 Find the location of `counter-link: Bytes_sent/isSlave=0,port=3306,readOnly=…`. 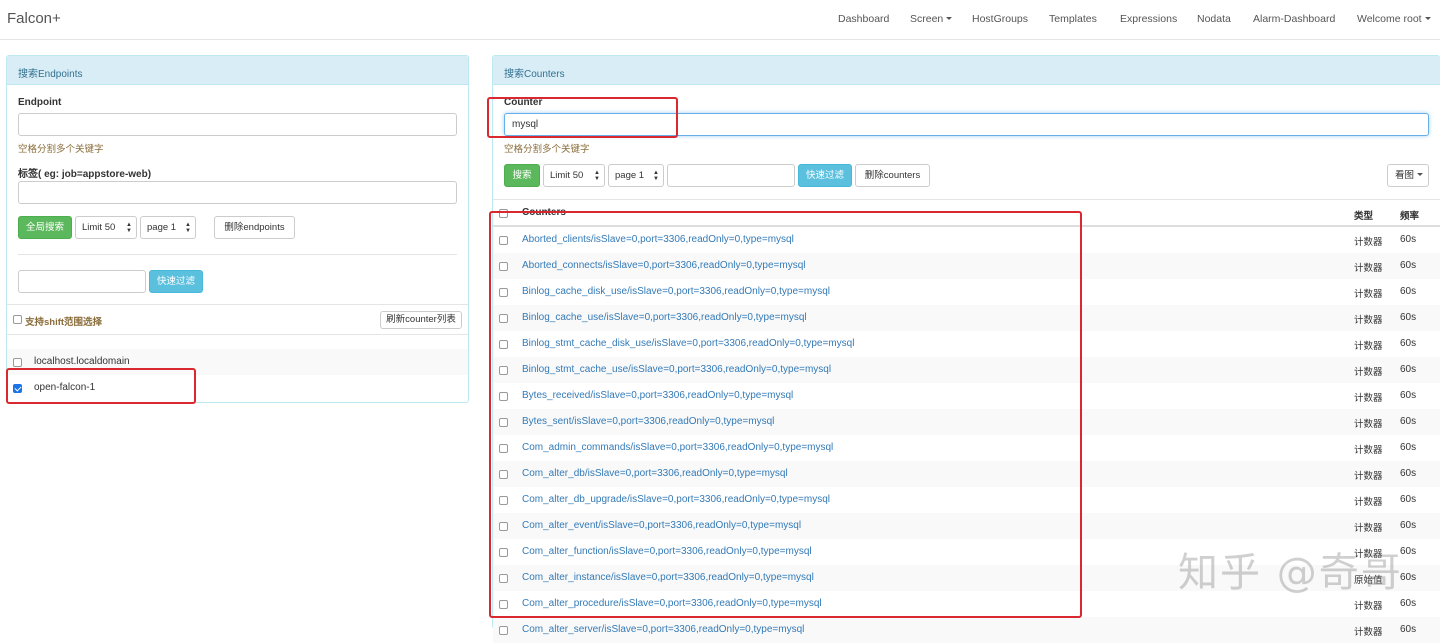

counter-link: Bytes_sent/isSlave=0,port=3306,readOnly=… is located at coordinates (648, 421).